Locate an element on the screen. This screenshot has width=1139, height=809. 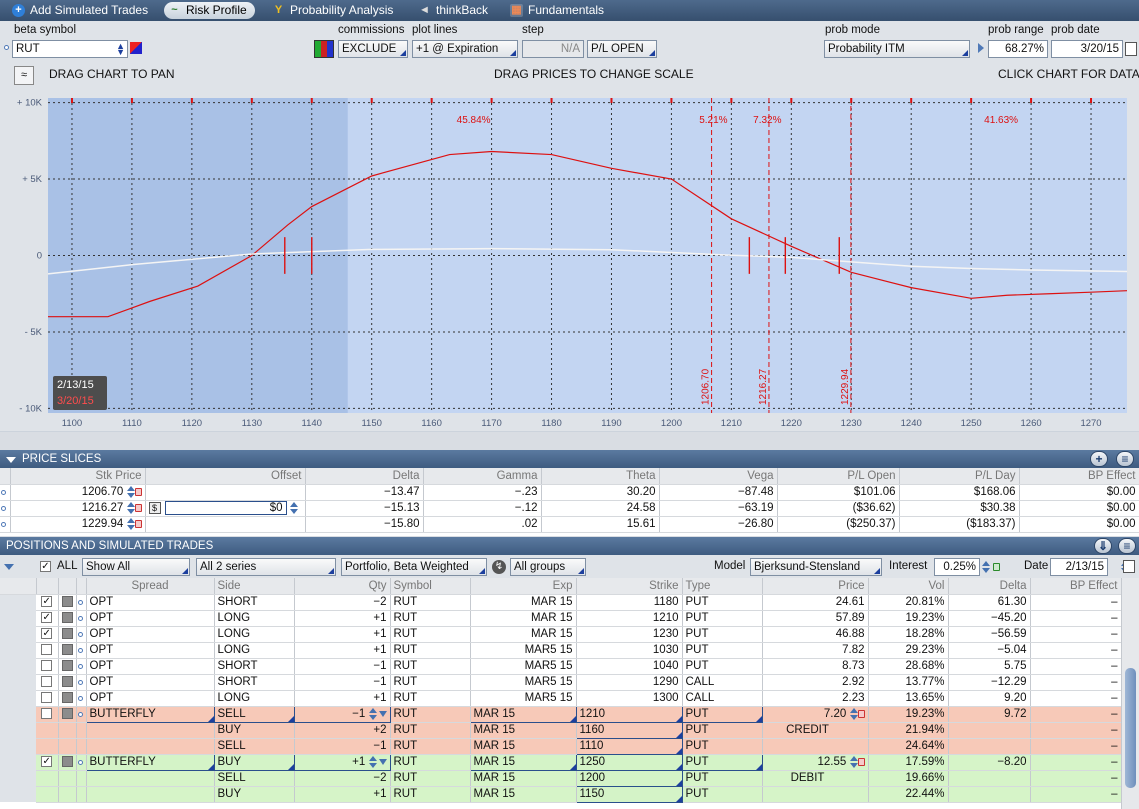
col-theta: Theta is located at coordinates (600, 476).